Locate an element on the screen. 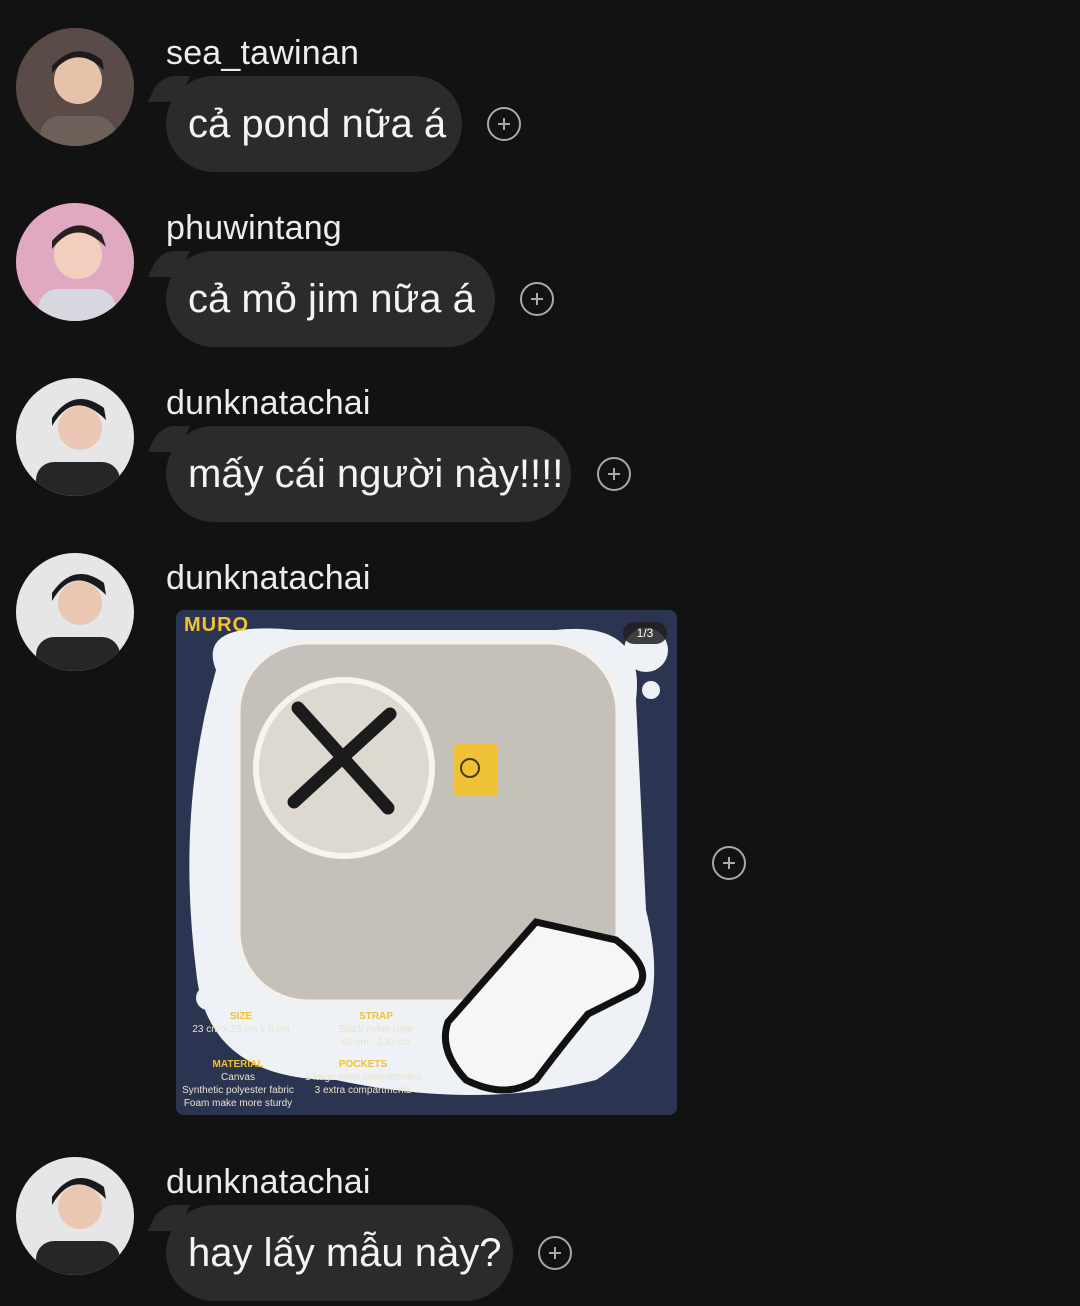 The height and width of the screenshot is (1306, 1080). spec-size: SIZE 23 cm x 23 cm x 8 cm is located at coordinates (241, 1023).